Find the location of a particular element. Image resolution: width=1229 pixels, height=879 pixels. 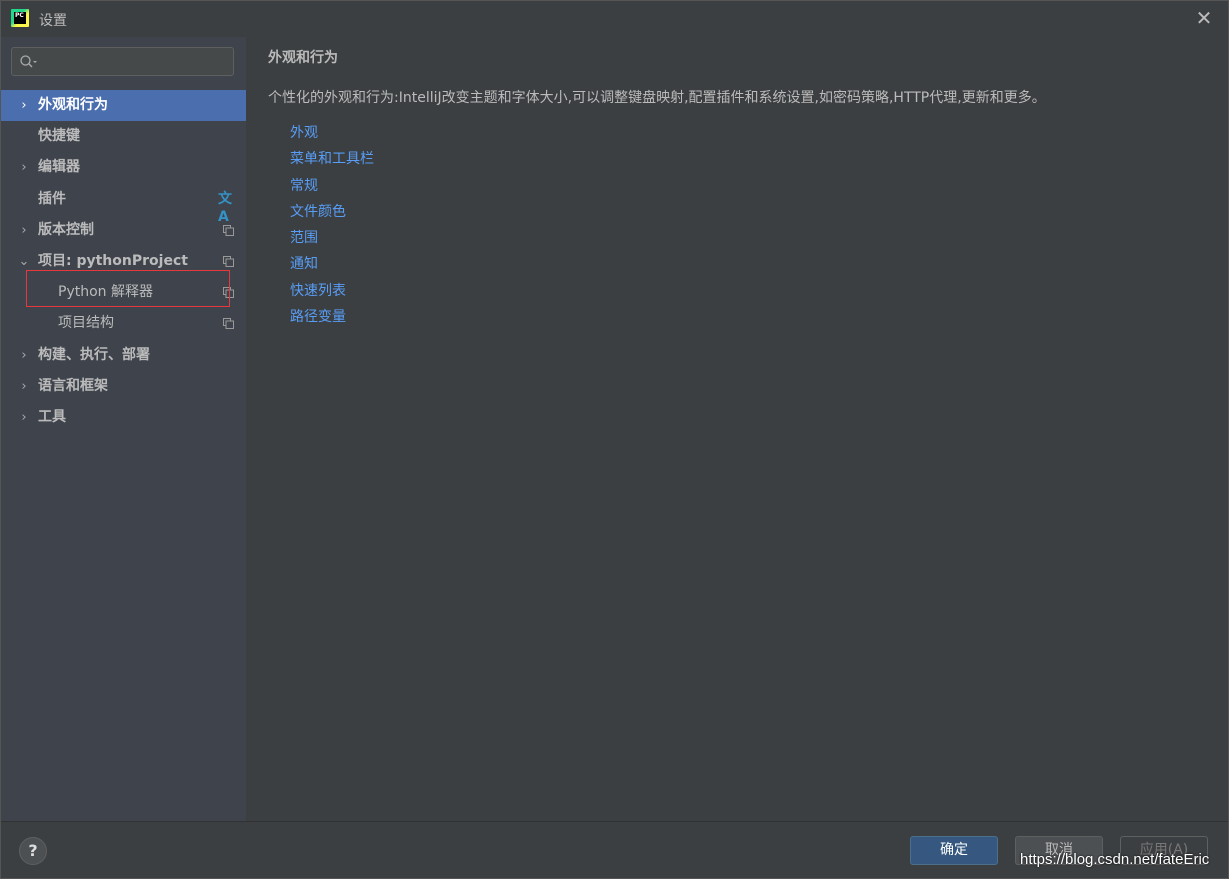

close-icon: ✕ is located at coordinates (1204, 18).